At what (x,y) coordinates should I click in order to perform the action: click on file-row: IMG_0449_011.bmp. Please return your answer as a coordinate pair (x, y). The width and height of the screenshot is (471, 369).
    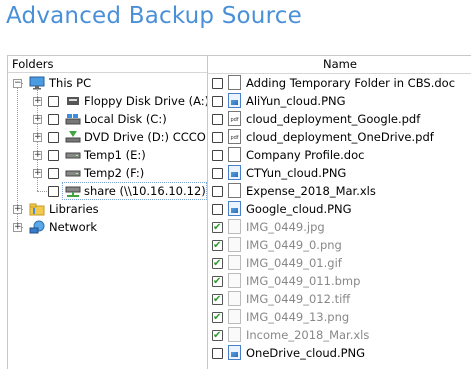
    Looking at the image, I should click on (339, 281).